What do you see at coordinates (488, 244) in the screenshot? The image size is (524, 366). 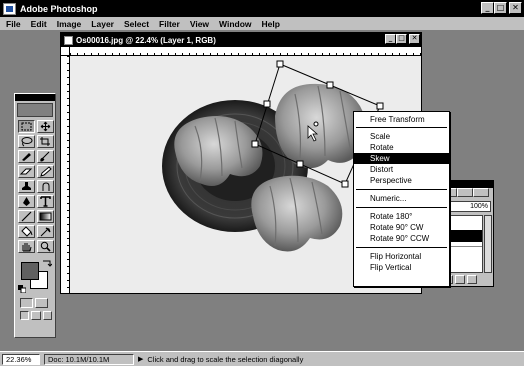 I see `layers-scrollbar` at bounding box center [488, 244].